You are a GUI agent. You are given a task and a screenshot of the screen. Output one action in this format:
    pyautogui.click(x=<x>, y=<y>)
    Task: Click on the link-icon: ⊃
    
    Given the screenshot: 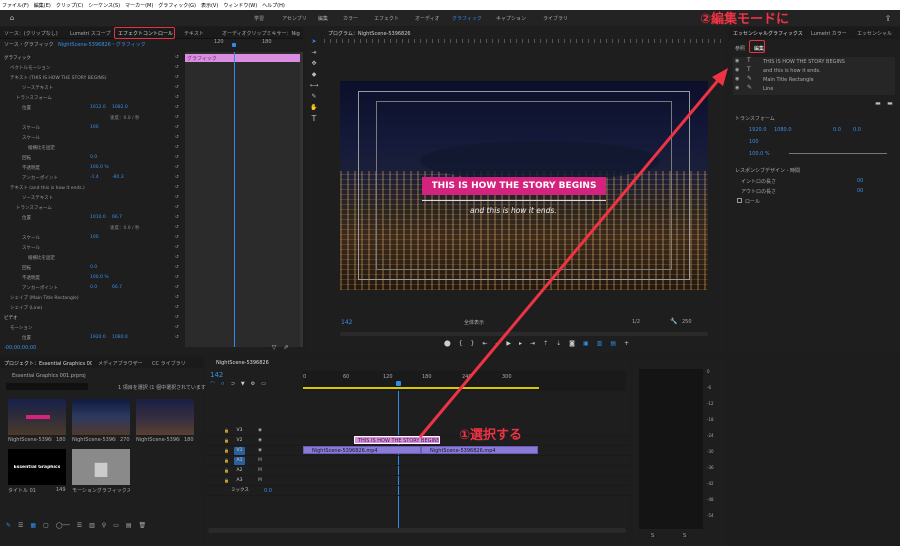 What is the action you would take?
    pyautogui.click(x=233, y=385)
    